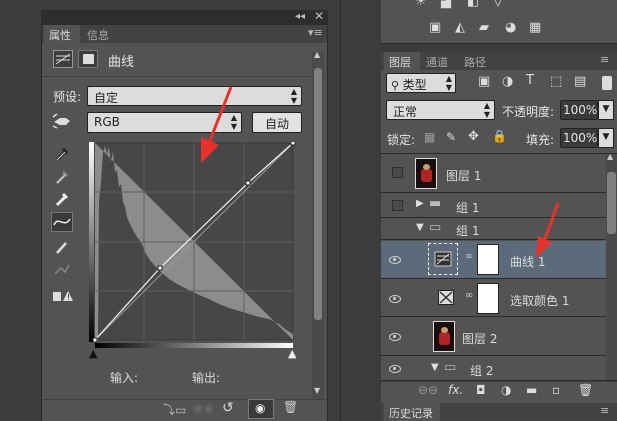 This screenshot has height=421, width=617. What do you see at coordinates (506, 390) in the screenshot?
I see `new-adjustment-icon: ◑` at bounding box center [506, 390].